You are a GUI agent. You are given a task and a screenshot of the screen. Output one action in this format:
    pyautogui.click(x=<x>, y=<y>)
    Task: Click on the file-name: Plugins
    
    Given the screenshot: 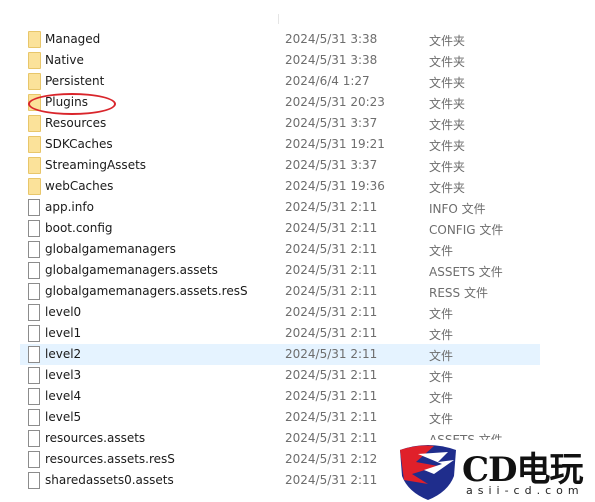 What is the action you would take?
    pyautogui.click(x=66, y=102)
    